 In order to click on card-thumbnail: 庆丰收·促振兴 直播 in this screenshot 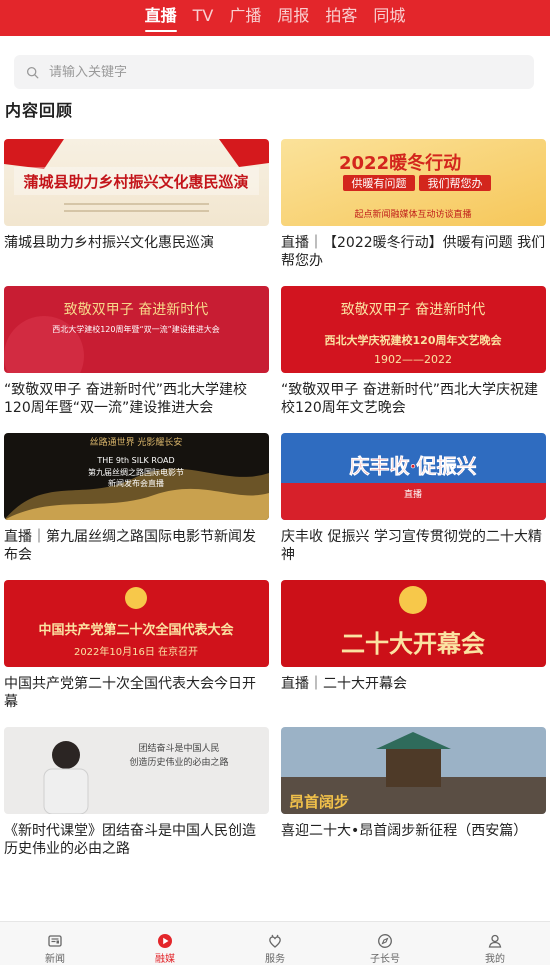, I will do `click(413, 476)`.